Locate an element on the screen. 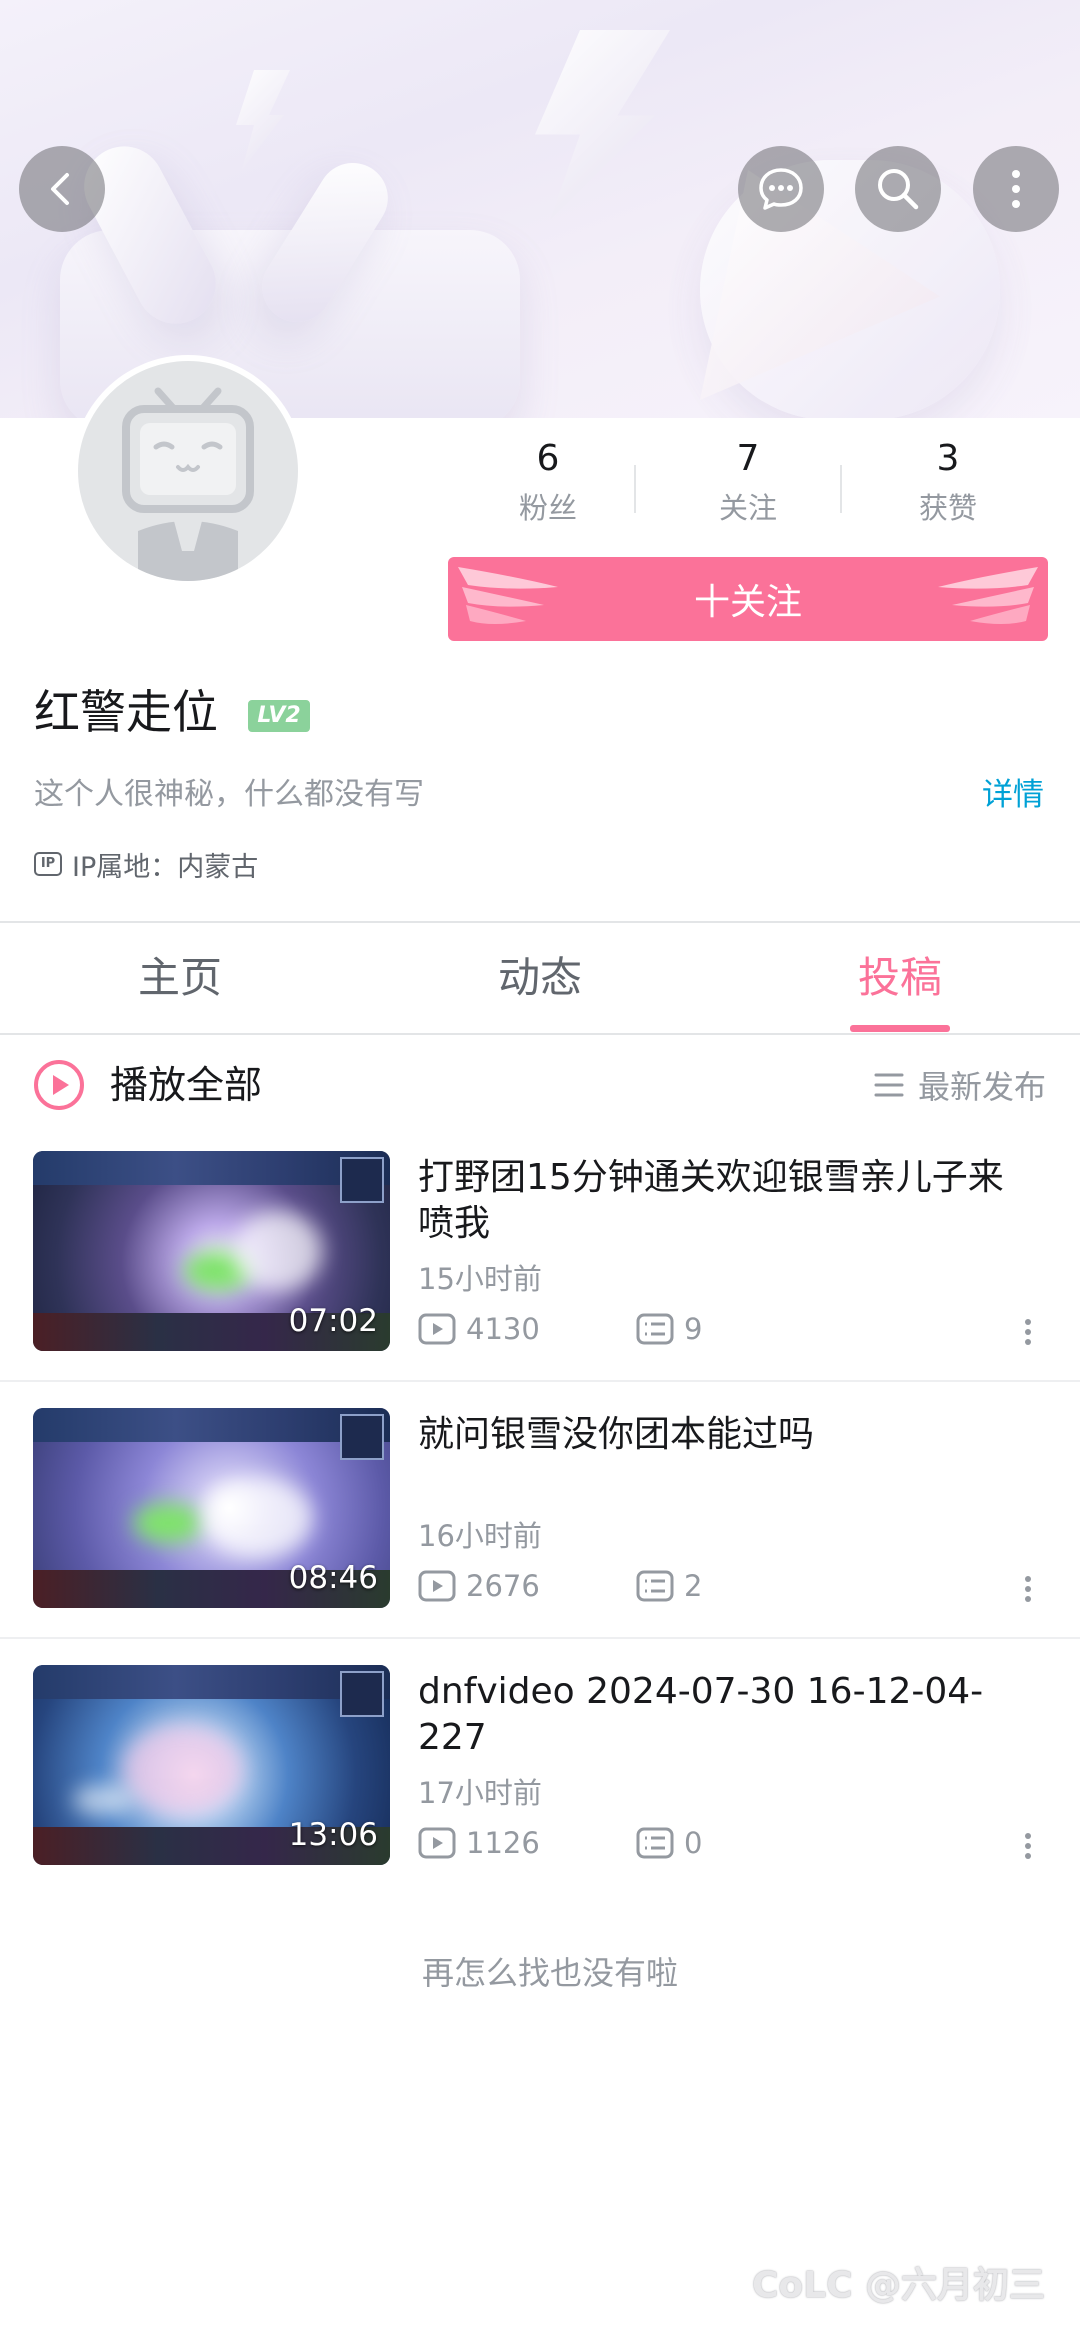  stat-value: 6 is located at coordinates (548, 458).